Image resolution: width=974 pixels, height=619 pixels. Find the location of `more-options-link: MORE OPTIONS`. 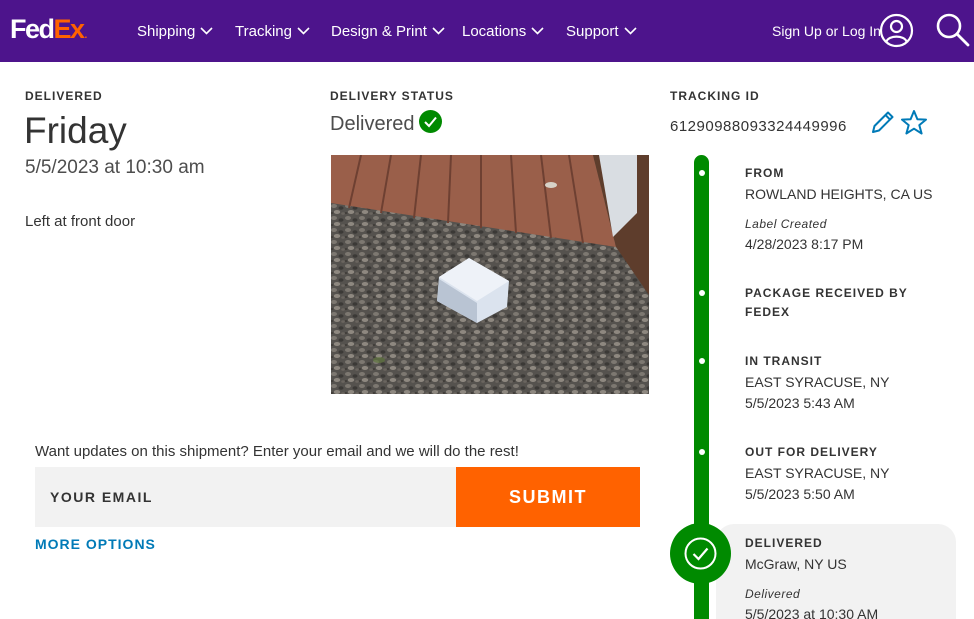

more-options-link: MORE OPTIONS is located at coordinates (95, 544).